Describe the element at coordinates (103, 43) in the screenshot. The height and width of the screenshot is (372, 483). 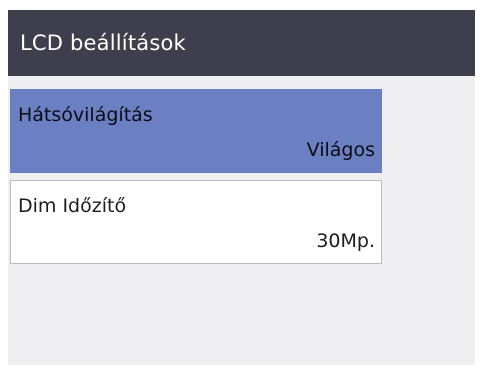
I see `page-title-text: LCD beállítások` at that location.